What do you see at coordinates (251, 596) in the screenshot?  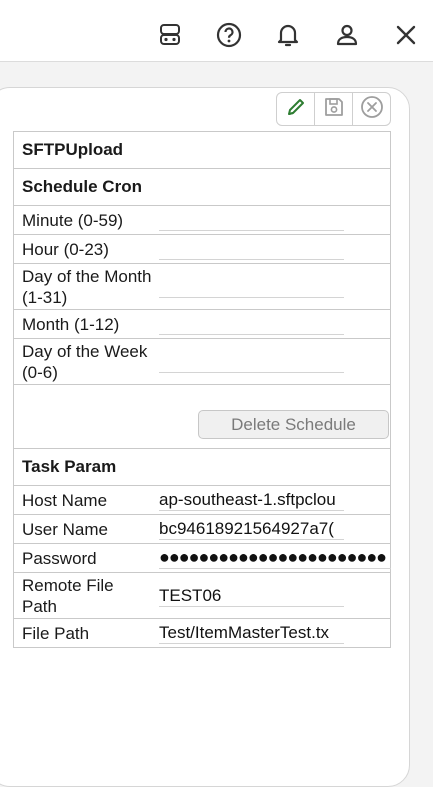 I see `remote-path-field: TEST06` at bounding box center [251, 596].